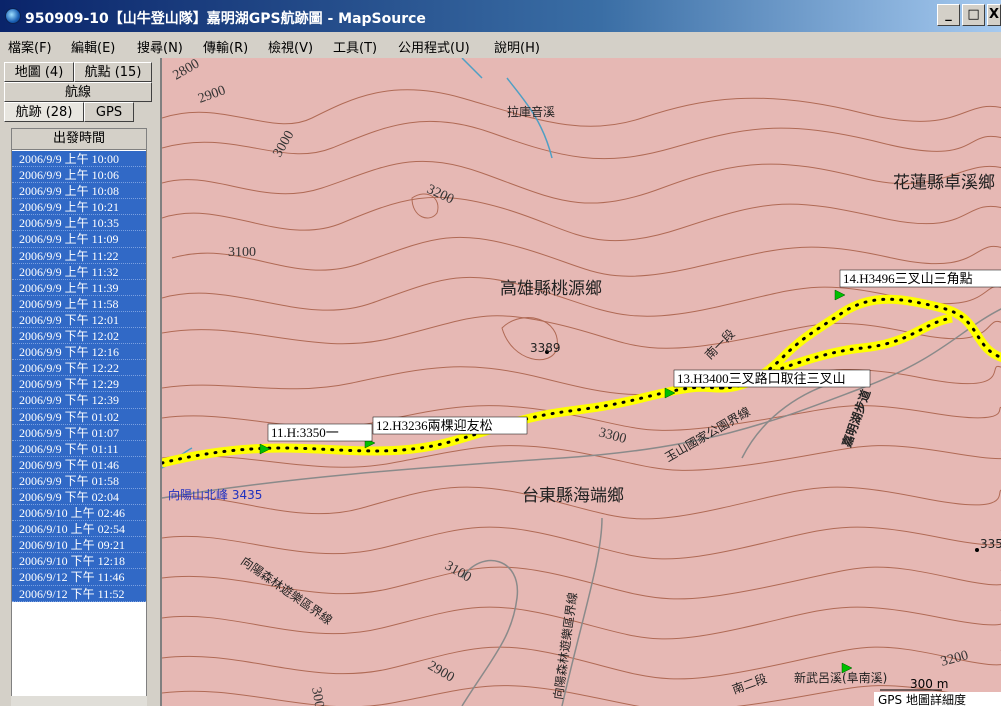  What do you see at coordinates (79, 448) in the screenshot?
I see `table-row: 2006/9/9 下午 01:11` at bounding box center [79, 448].